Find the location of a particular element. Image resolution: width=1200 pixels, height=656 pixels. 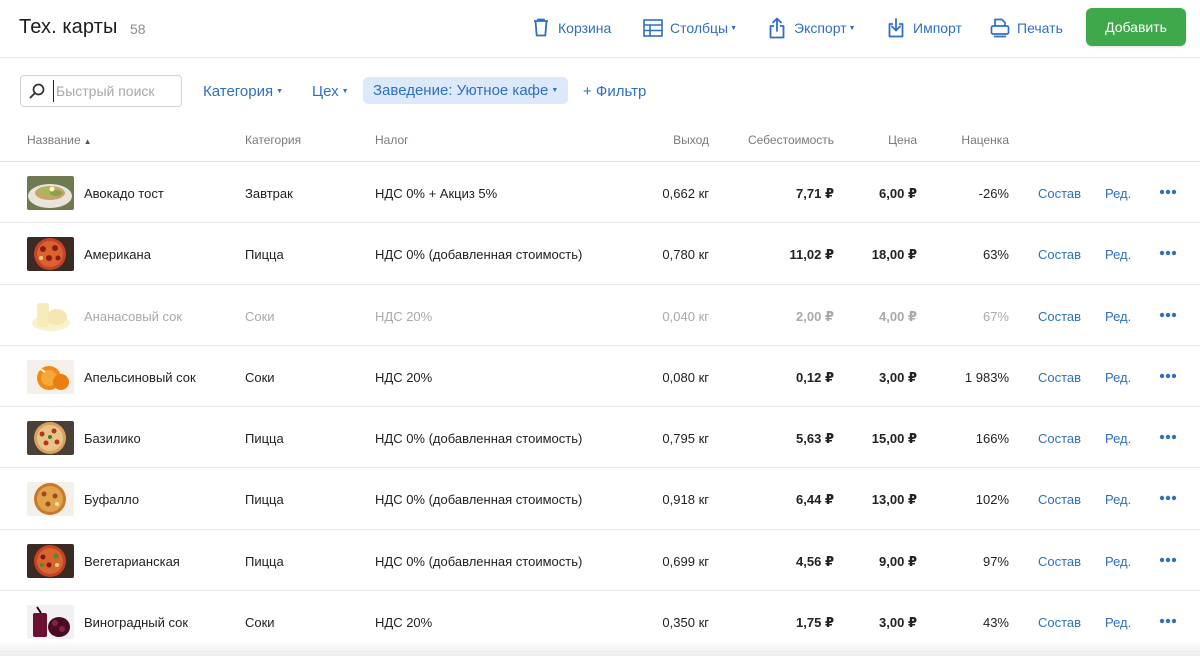

search-input is located at coordinates (115, 91).